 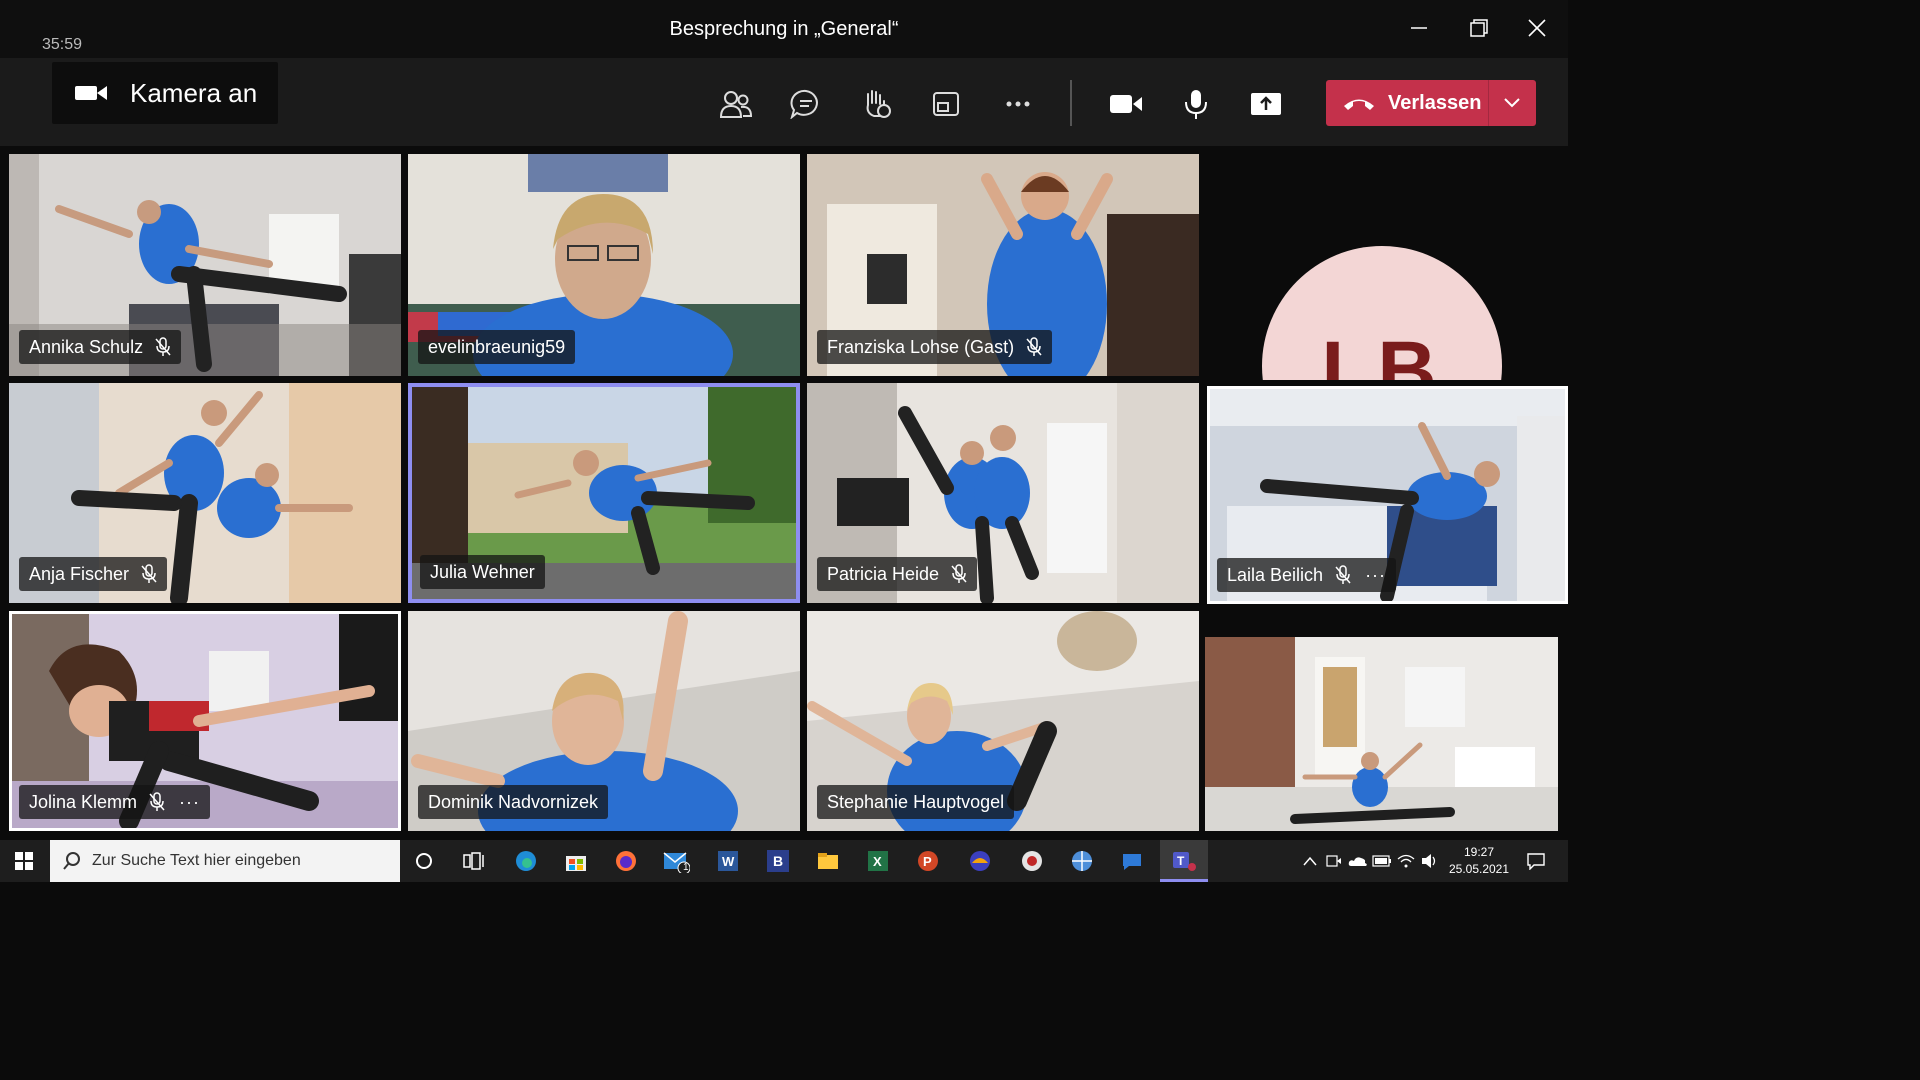 What do you see at coordinates (1435, 102) in the screenshot?
I see `leave-label: Verlassen` at bounding box center [1435, 102].